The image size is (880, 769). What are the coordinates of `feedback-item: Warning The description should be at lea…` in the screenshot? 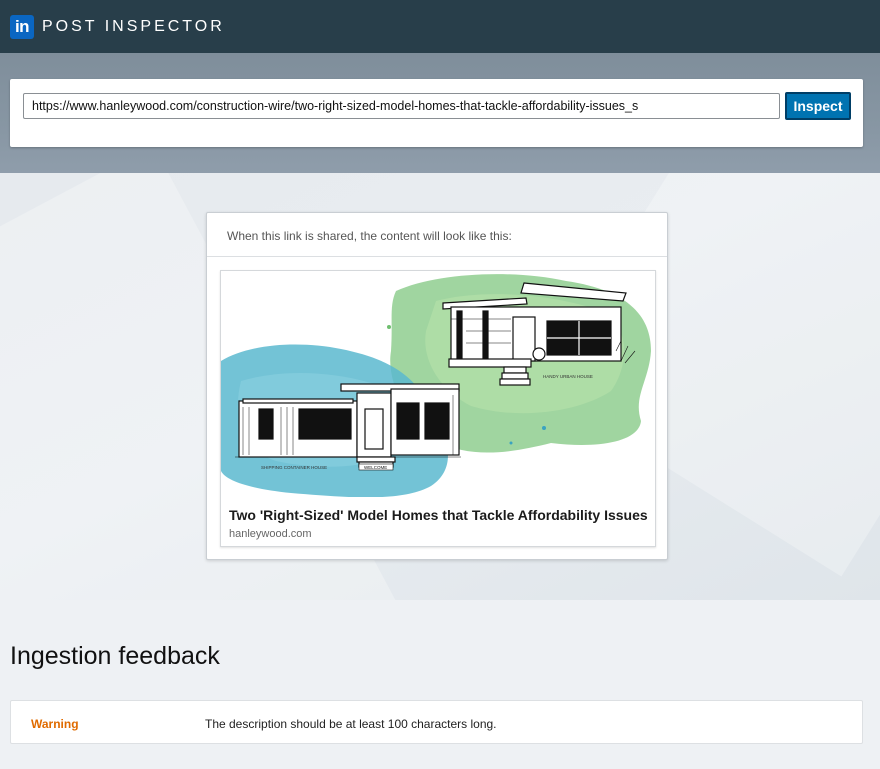 It's located at (436, 722).